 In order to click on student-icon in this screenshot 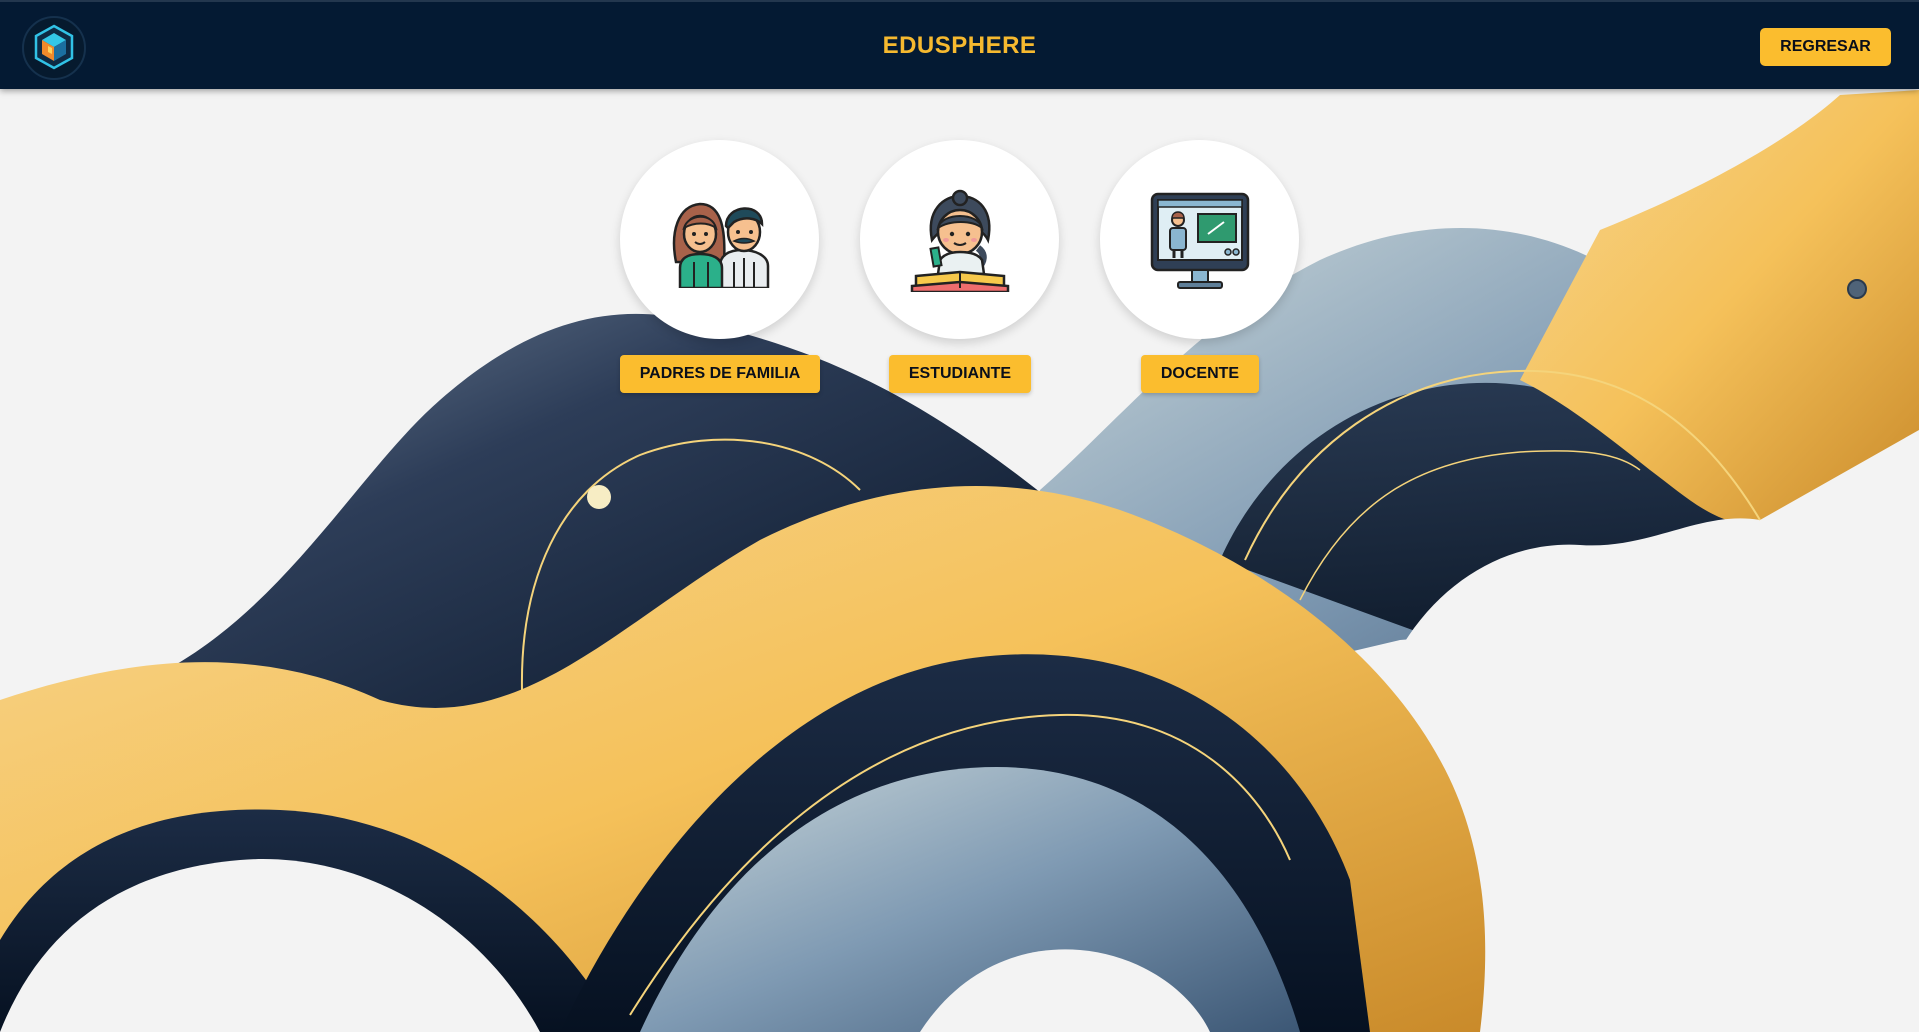, I will do `click(959, 240)`.